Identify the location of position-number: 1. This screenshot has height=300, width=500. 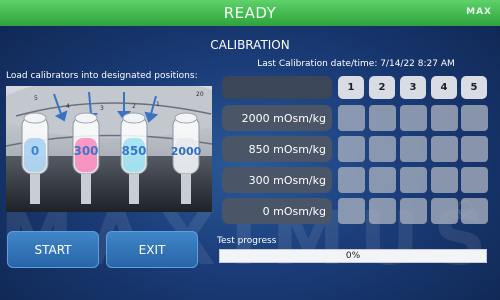
(158, 104).